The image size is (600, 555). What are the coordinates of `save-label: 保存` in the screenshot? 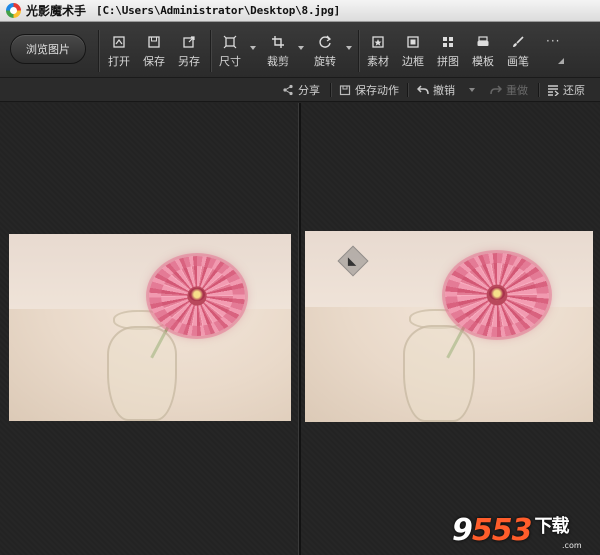 It's located at (154, 61).